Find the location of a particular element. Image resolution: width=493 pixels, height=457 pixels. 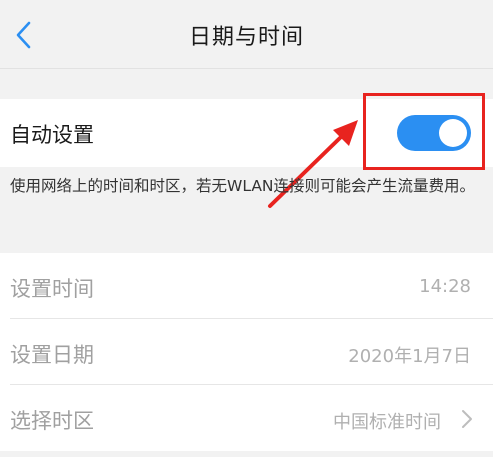

select-timezone-label: 选择时区 is located at coordinates (52, 421).